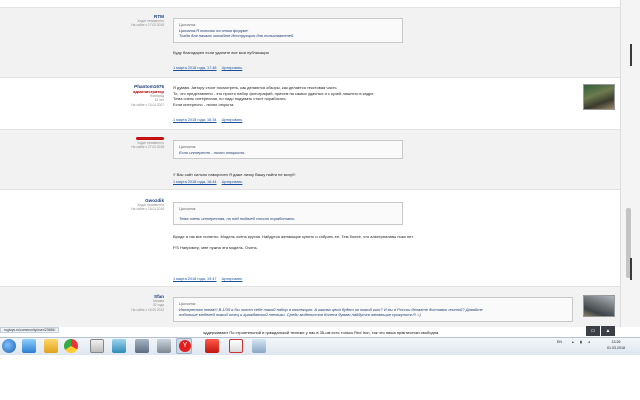  What do you see at coordinates (51, 346) in the screenshot?
I see `file-explorer-icon` at bounding box center [51, 346].